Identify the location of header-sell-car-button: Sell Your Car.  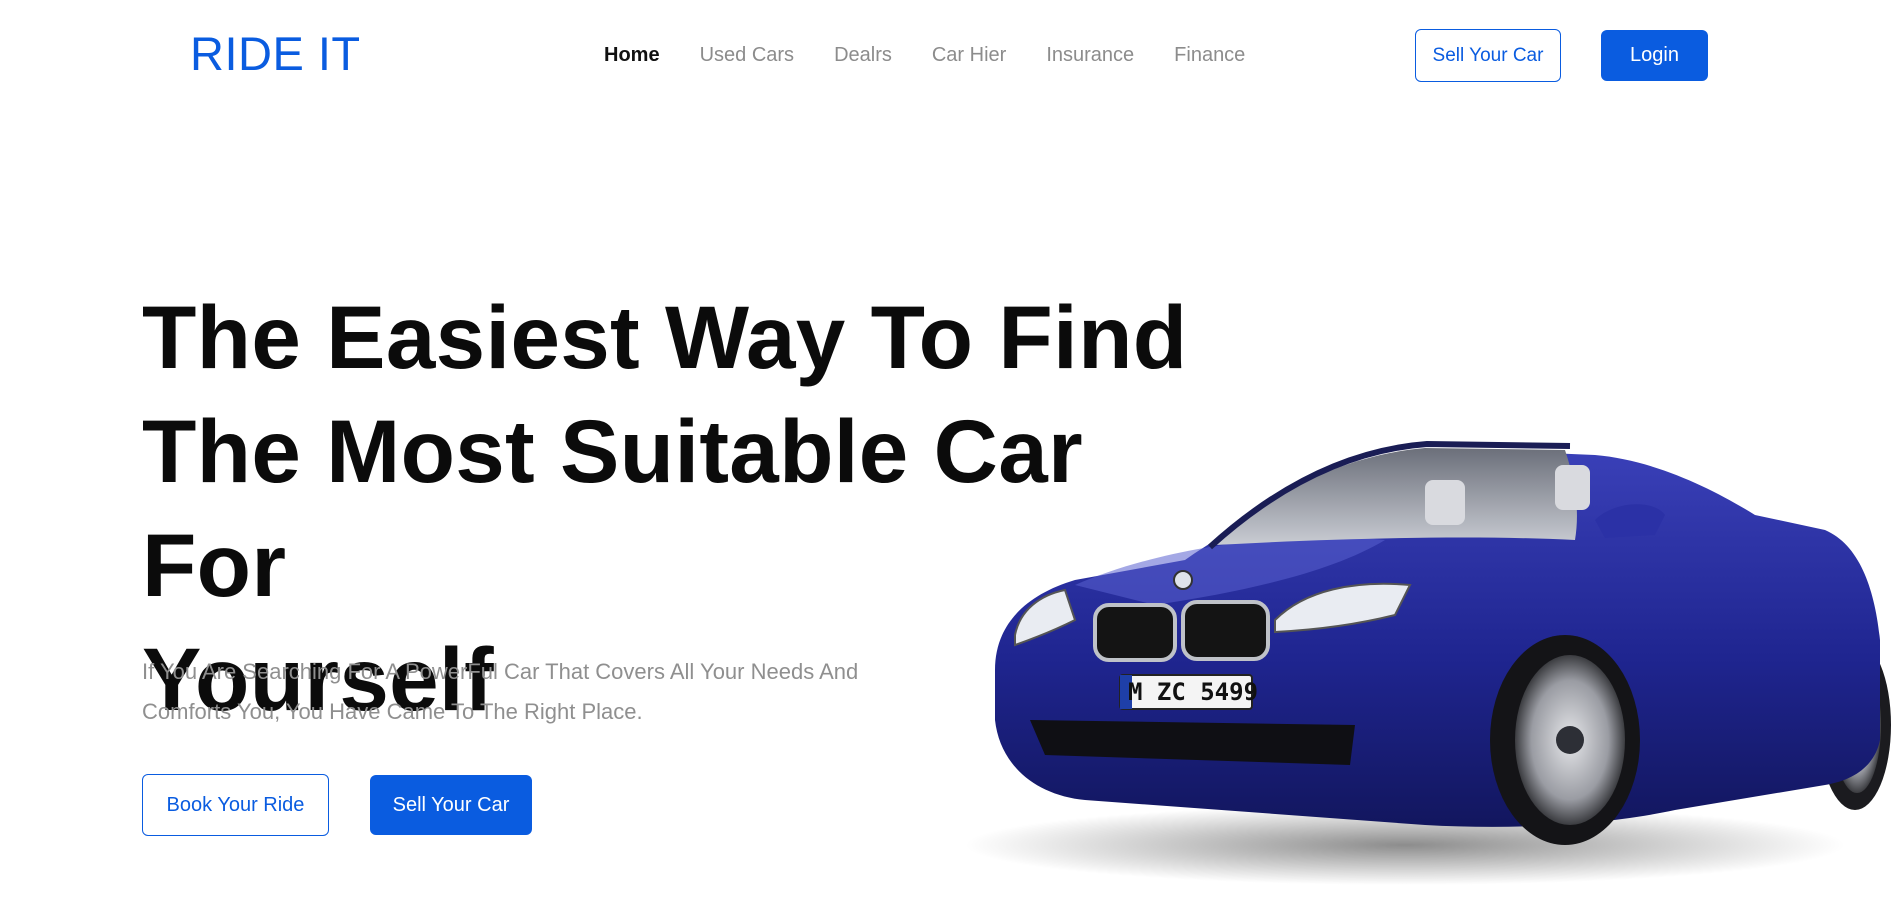
(1488, 55).